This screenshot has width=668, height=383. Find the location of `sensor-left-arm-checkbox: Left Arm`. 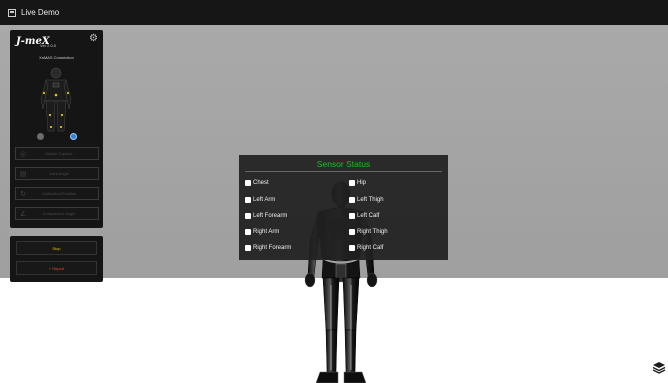

sensor-left-arm-checkbox: Left Arm is located at coordinates (260, 200).